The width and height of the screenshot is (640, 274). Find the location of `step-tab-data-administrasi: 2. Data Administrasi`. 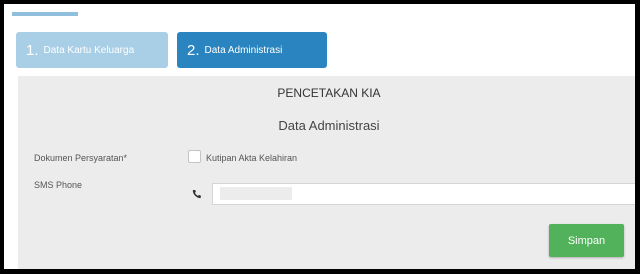

step-tab-data-administrasi: 2. Data Administrasi is located at coordinates (252, 50).